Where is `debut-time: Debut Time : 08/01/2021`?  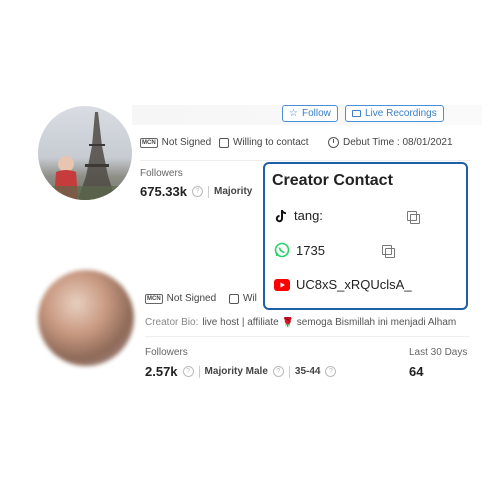 debut-time: Debut Time : 08/01/2021 is located at coordinates (390, 142).